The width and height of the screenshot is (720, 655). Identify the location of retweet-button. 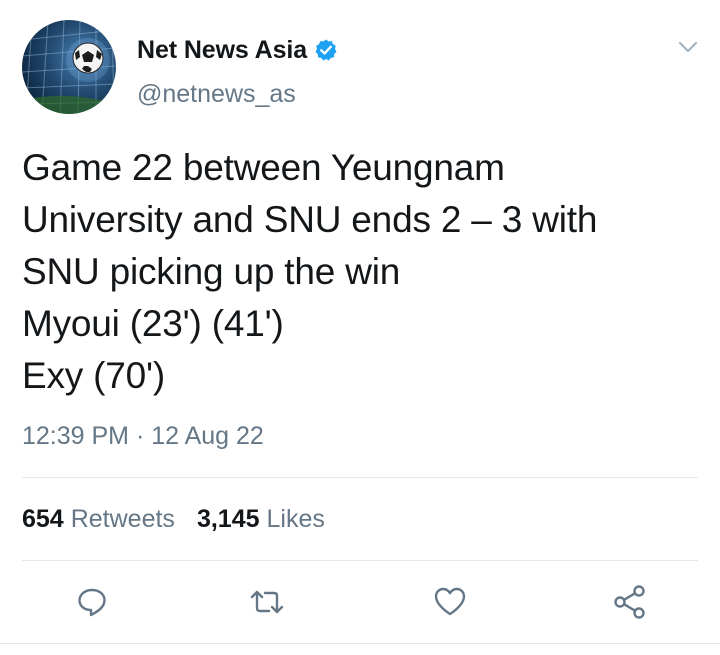
(267, 602).